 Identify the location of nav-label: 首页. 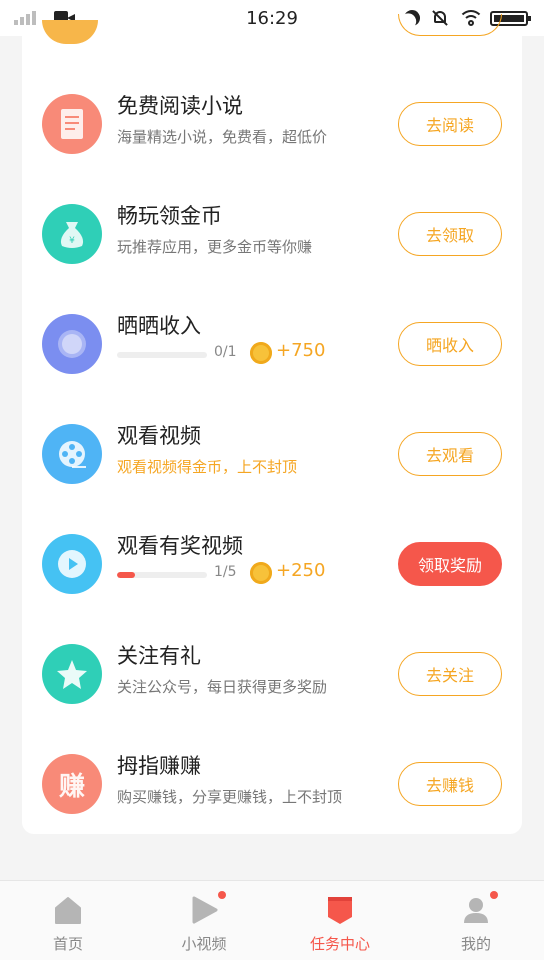
(67, 944).